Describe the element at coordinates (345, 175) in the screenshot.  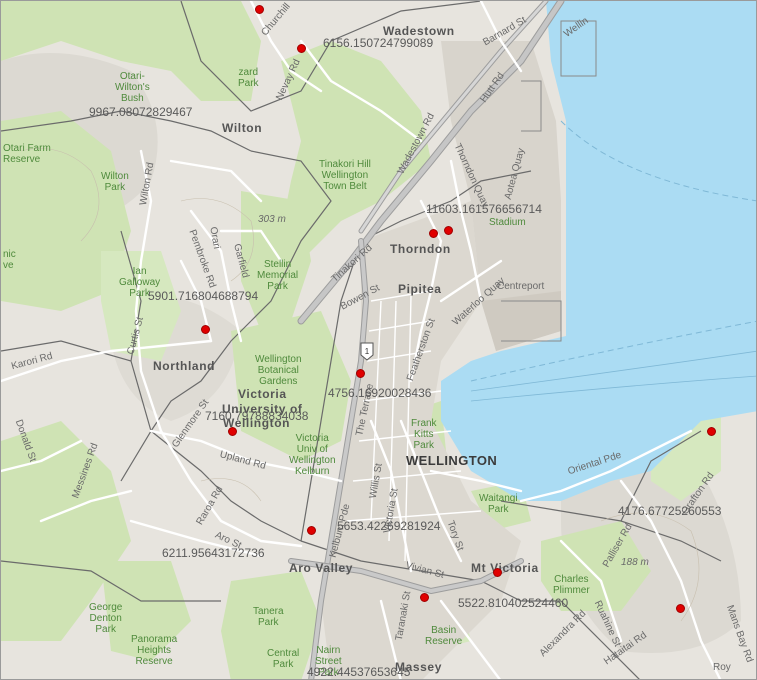
I see `park-tinakori-hill: Tinakori Hill Wellington Town Belt` at that location.